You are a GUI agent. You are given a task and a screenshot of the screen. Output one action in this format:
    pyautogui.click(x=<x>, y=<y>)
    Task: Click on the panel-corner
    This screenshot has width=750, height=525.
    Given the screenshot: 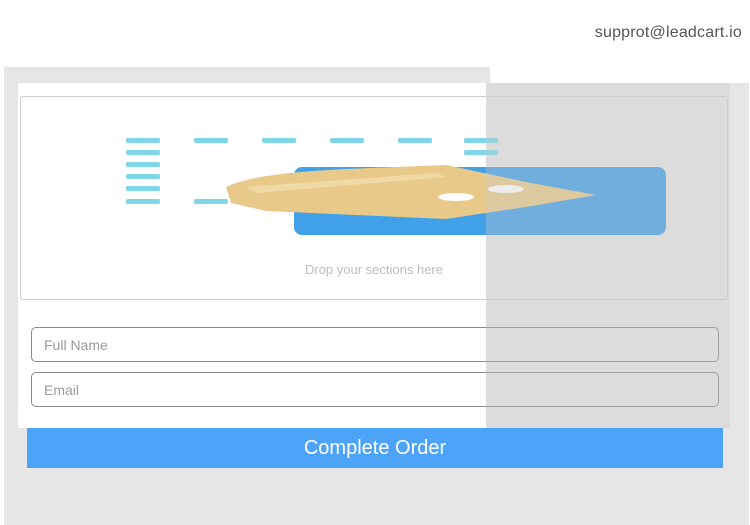 What is the action you would take?
    pyautogui.click(x=620, y=75)
    